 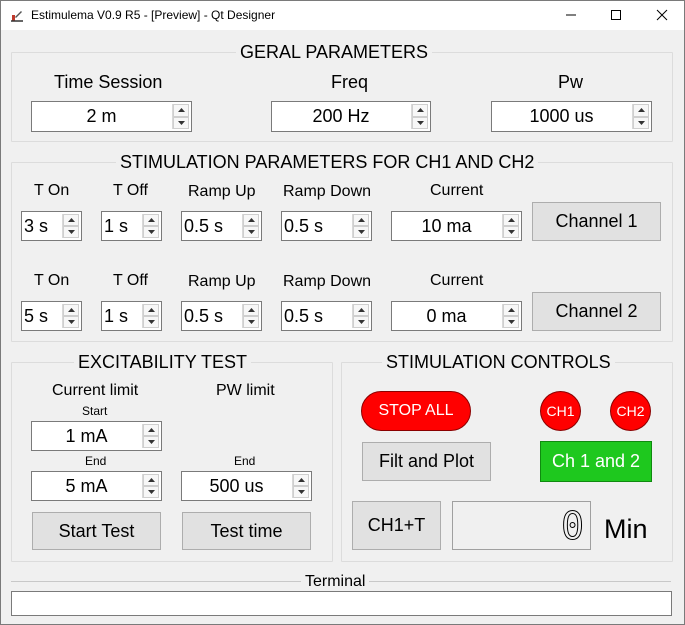 What do you see at coordinates (350, 82) in the screenshot?
I see `freq-label: Freq` at bounding box center [350, 82].